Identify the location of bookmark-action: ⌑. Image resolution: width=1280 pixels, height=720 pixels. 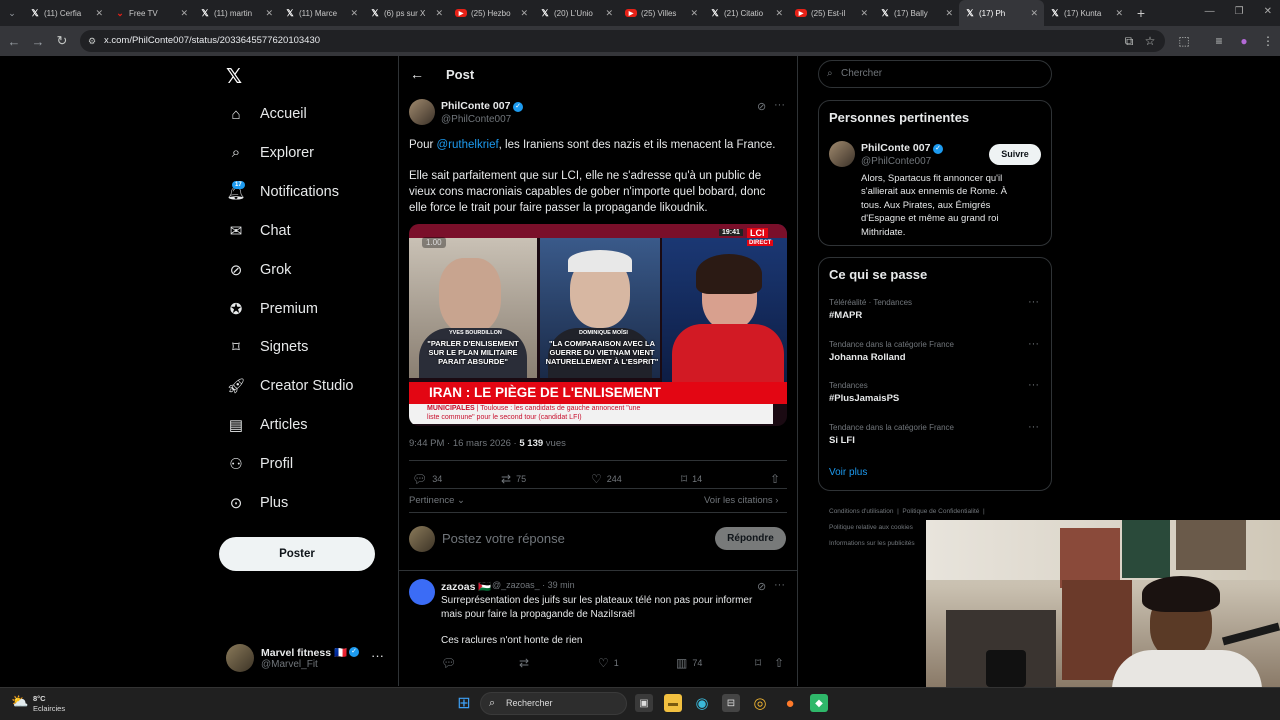
(758, 663).